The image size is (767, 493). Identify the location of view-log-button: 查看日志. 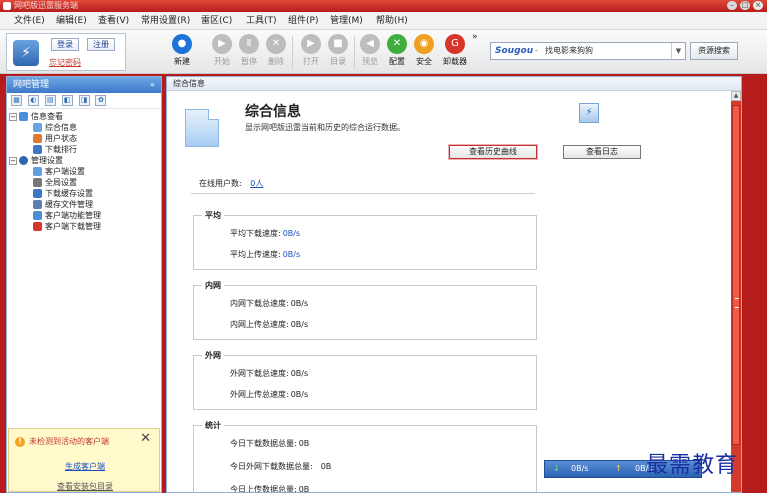
(602, 152).